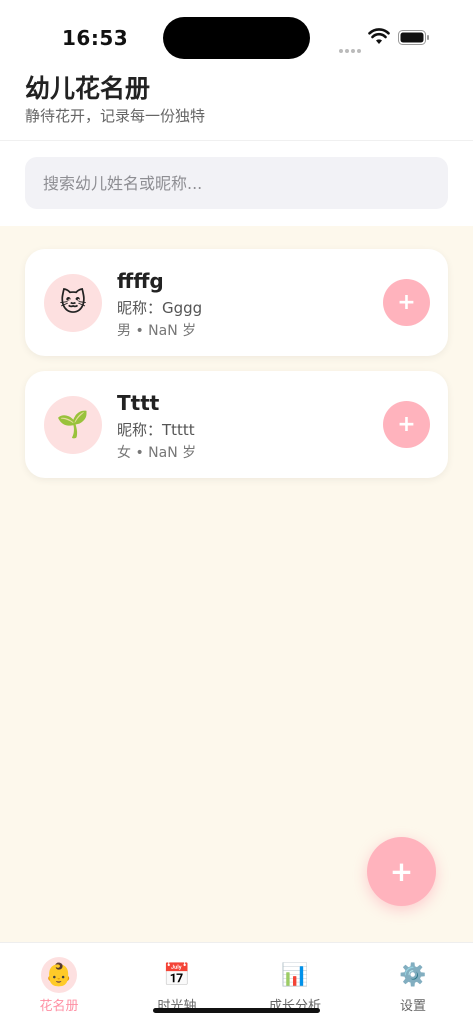  Describe the element at coordinates (295, 975) in the screenshot. I see `bar-chart-icon: 📊` at that location.